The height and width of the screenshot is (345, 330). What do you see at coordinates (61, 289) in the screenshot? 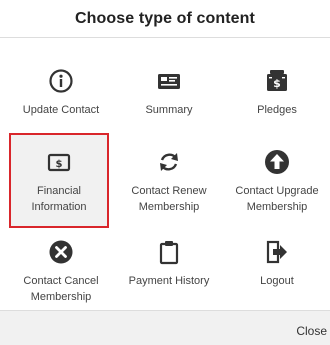
I see `option-label: Contact Cancel Membership` at bounding box center [61, 289].